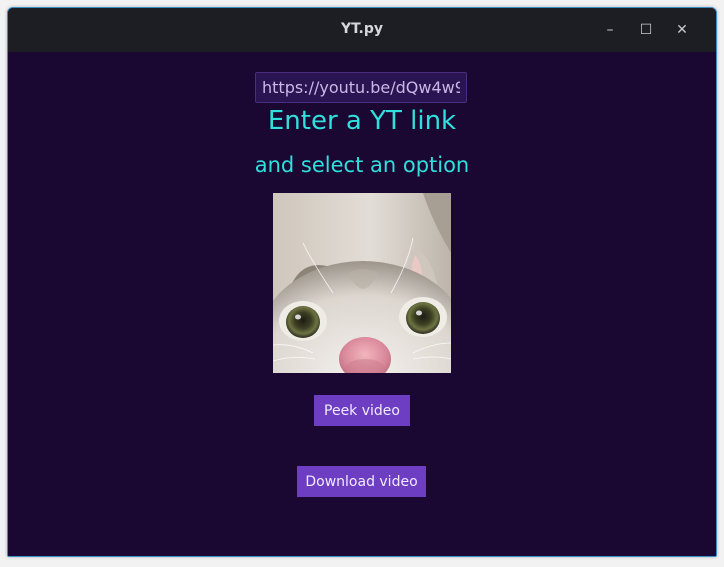 The image size is (724, 567). What do you see at coordinates (362, 410) in the screenshot?
I see `peek-video-button: Peek video` at bounding box center [362, 410].